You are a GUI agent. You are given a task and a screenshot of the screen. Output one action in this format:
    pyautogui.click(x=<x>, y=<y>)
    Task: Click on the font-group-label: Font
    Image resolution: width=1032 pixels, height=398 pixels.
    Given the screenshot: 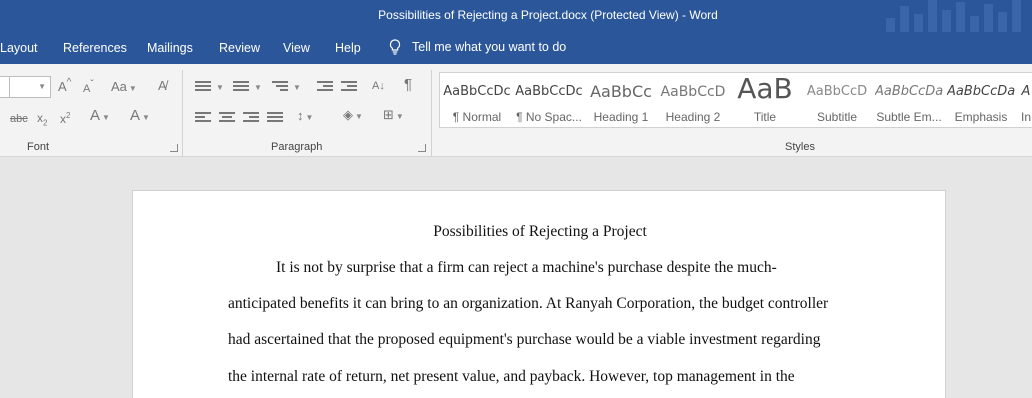 What is the action you would take?
    pyautogui.click(x=38, y=147)
    